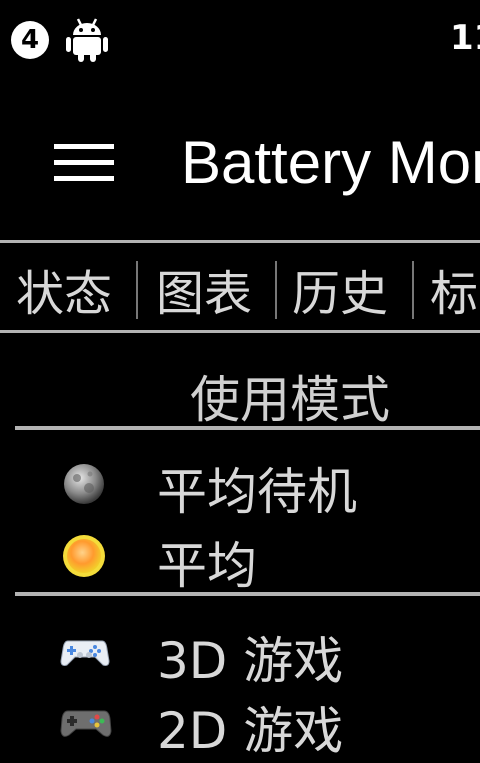  Describe the element at coordinates (340, 289) in the screenshot. I see `tab-history: 历史` at that location.